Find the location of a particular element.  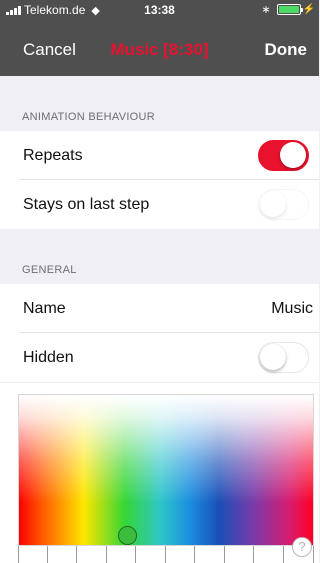

repeats-toggle is located at coordinates (283, 155).